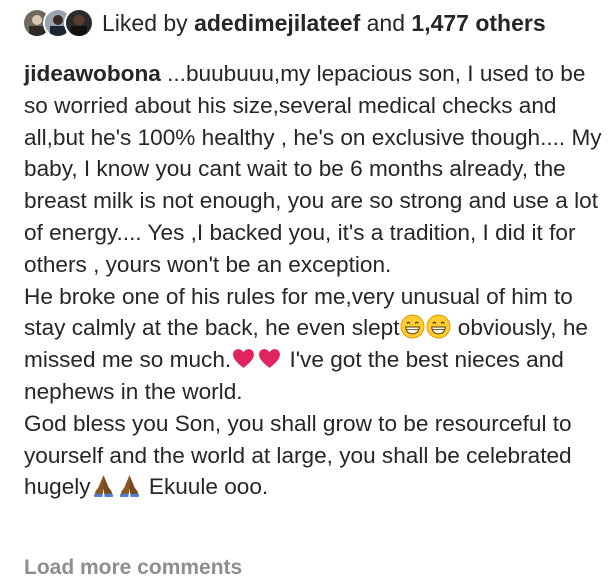 The height and width of the screenshot is (582, 613). Describe the element at coordinates (277, 23) in the screenshot. I see `liker-username-link: adedimejilateef` at that location.